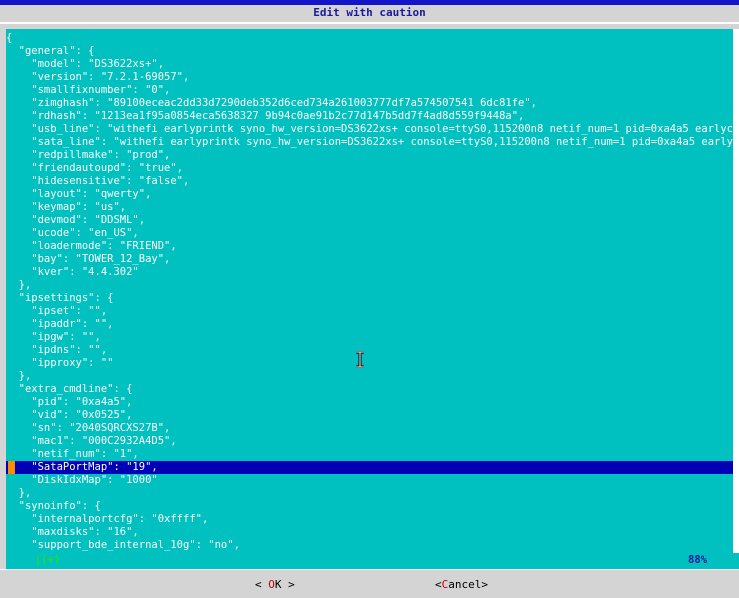 The height and width of the screenshot is (598, 739). I want to click on editor-line: "pid": "0xa4a5",, so click(372, 402).